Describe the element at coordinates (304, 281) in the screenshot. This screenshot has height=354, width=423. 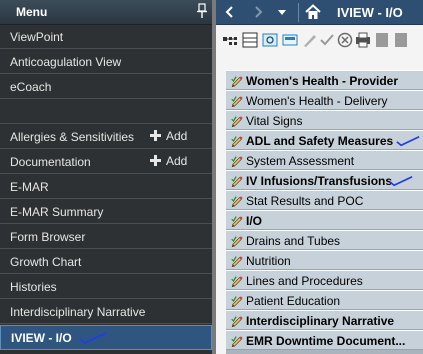
I see `band-label: Lines and Procedures` at that location.